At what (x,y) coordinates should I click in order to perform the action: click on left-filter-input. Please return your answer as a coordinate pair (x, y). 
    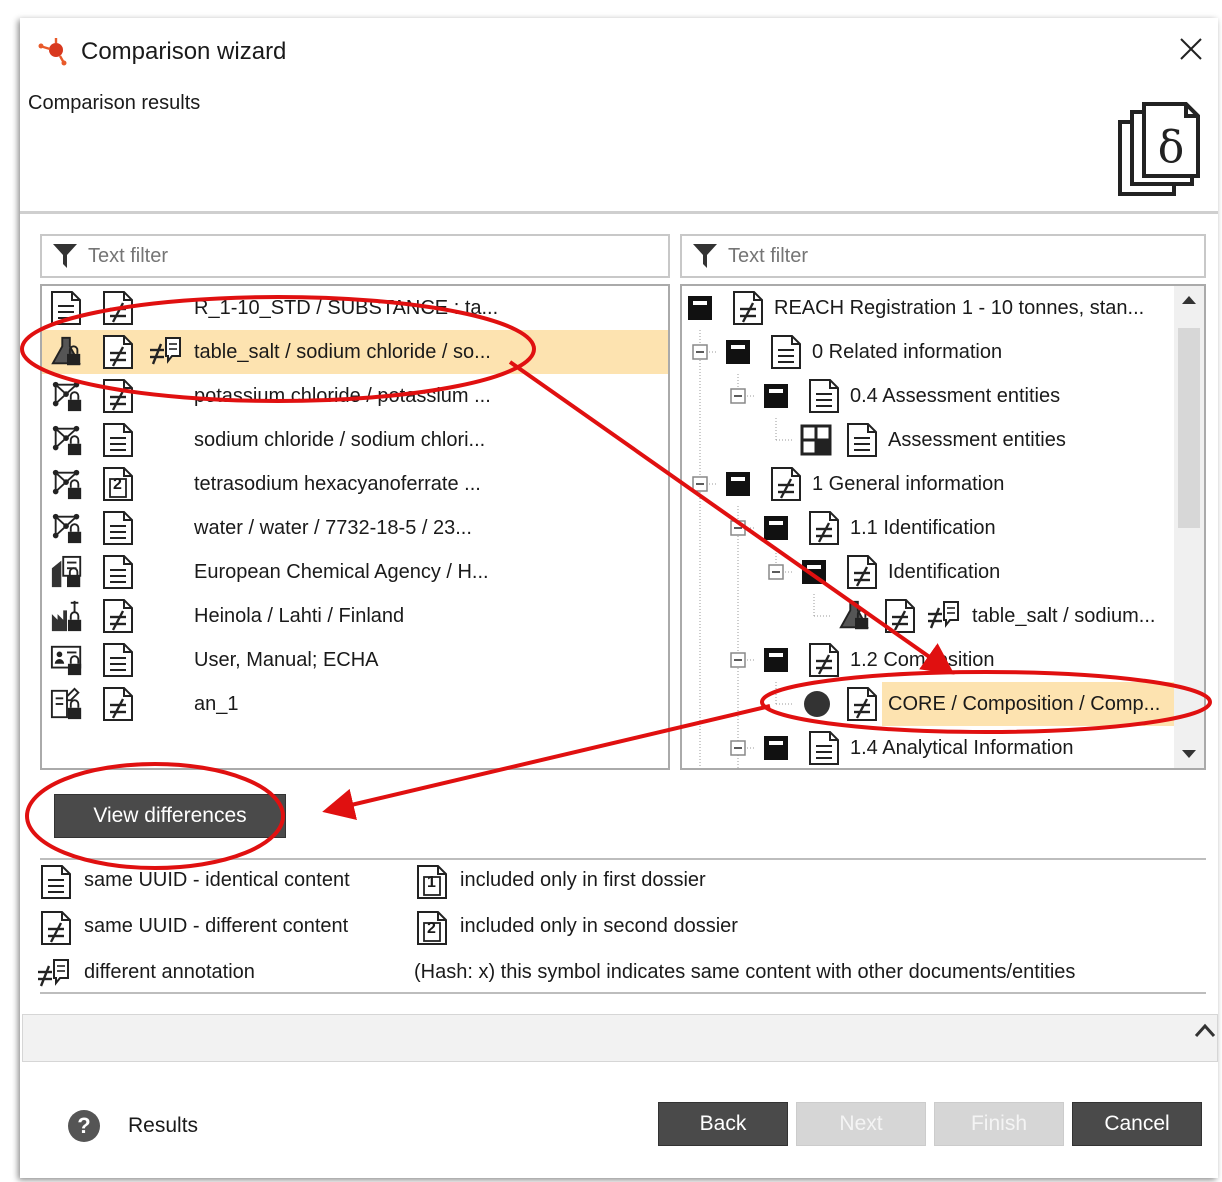
    Looking at the image, I should click on (336, 256).